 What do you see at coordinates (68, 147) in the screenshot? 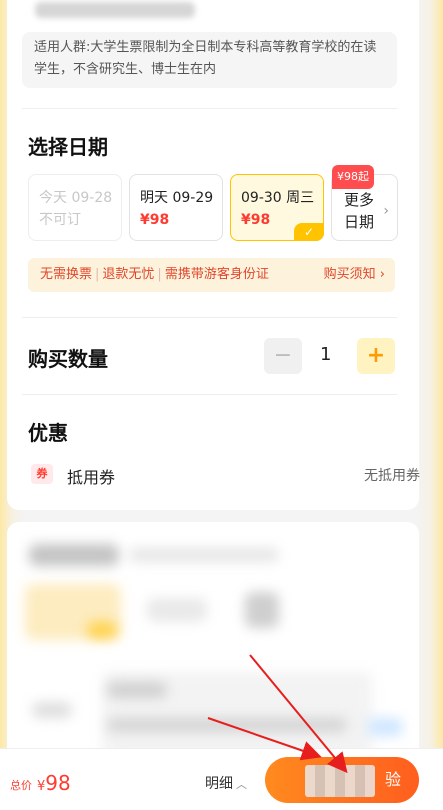
I see `date-section-title: 选择日期` at bounding box center [68, 147].